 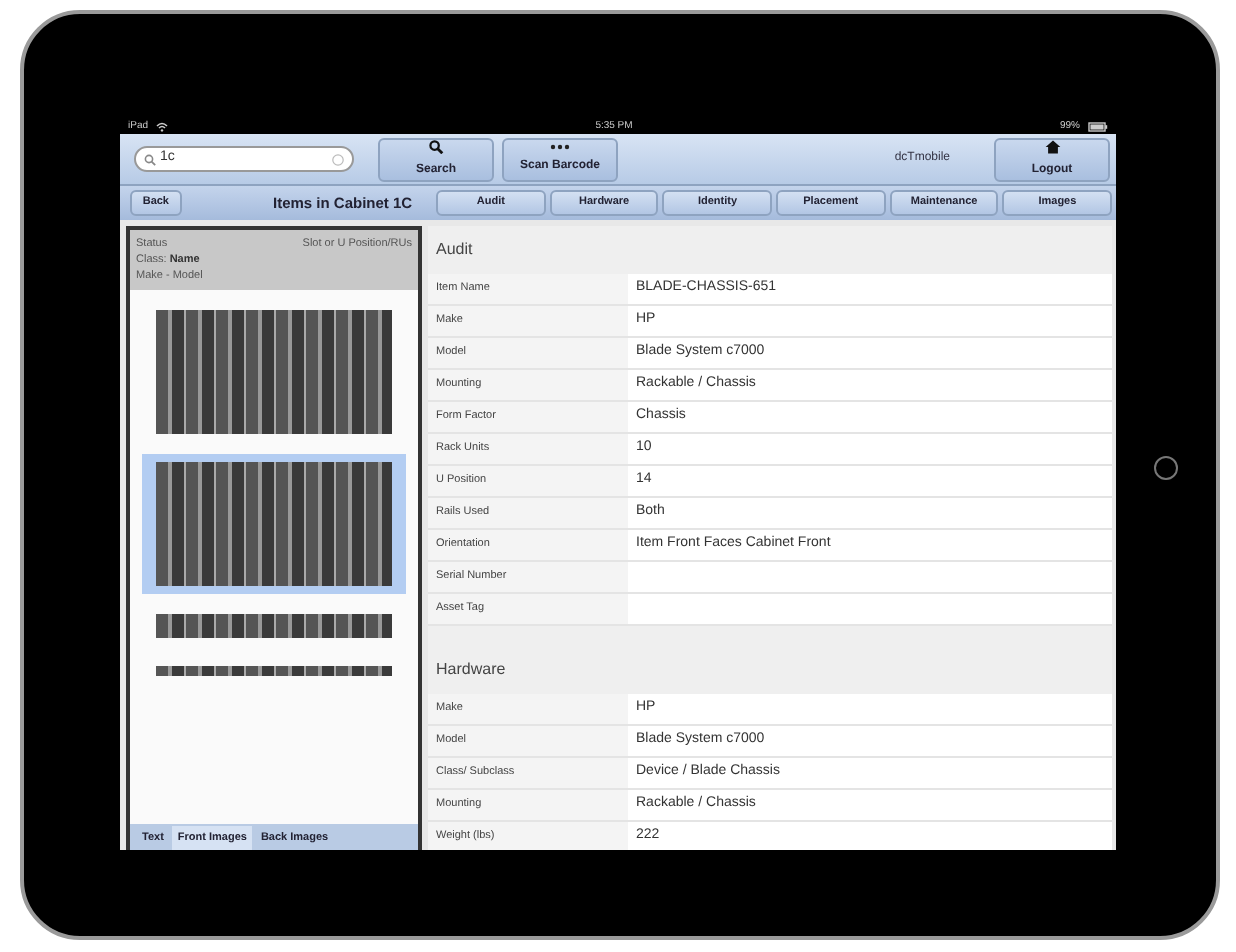 I want to click on clear-icon, so click(x=338, y=159).